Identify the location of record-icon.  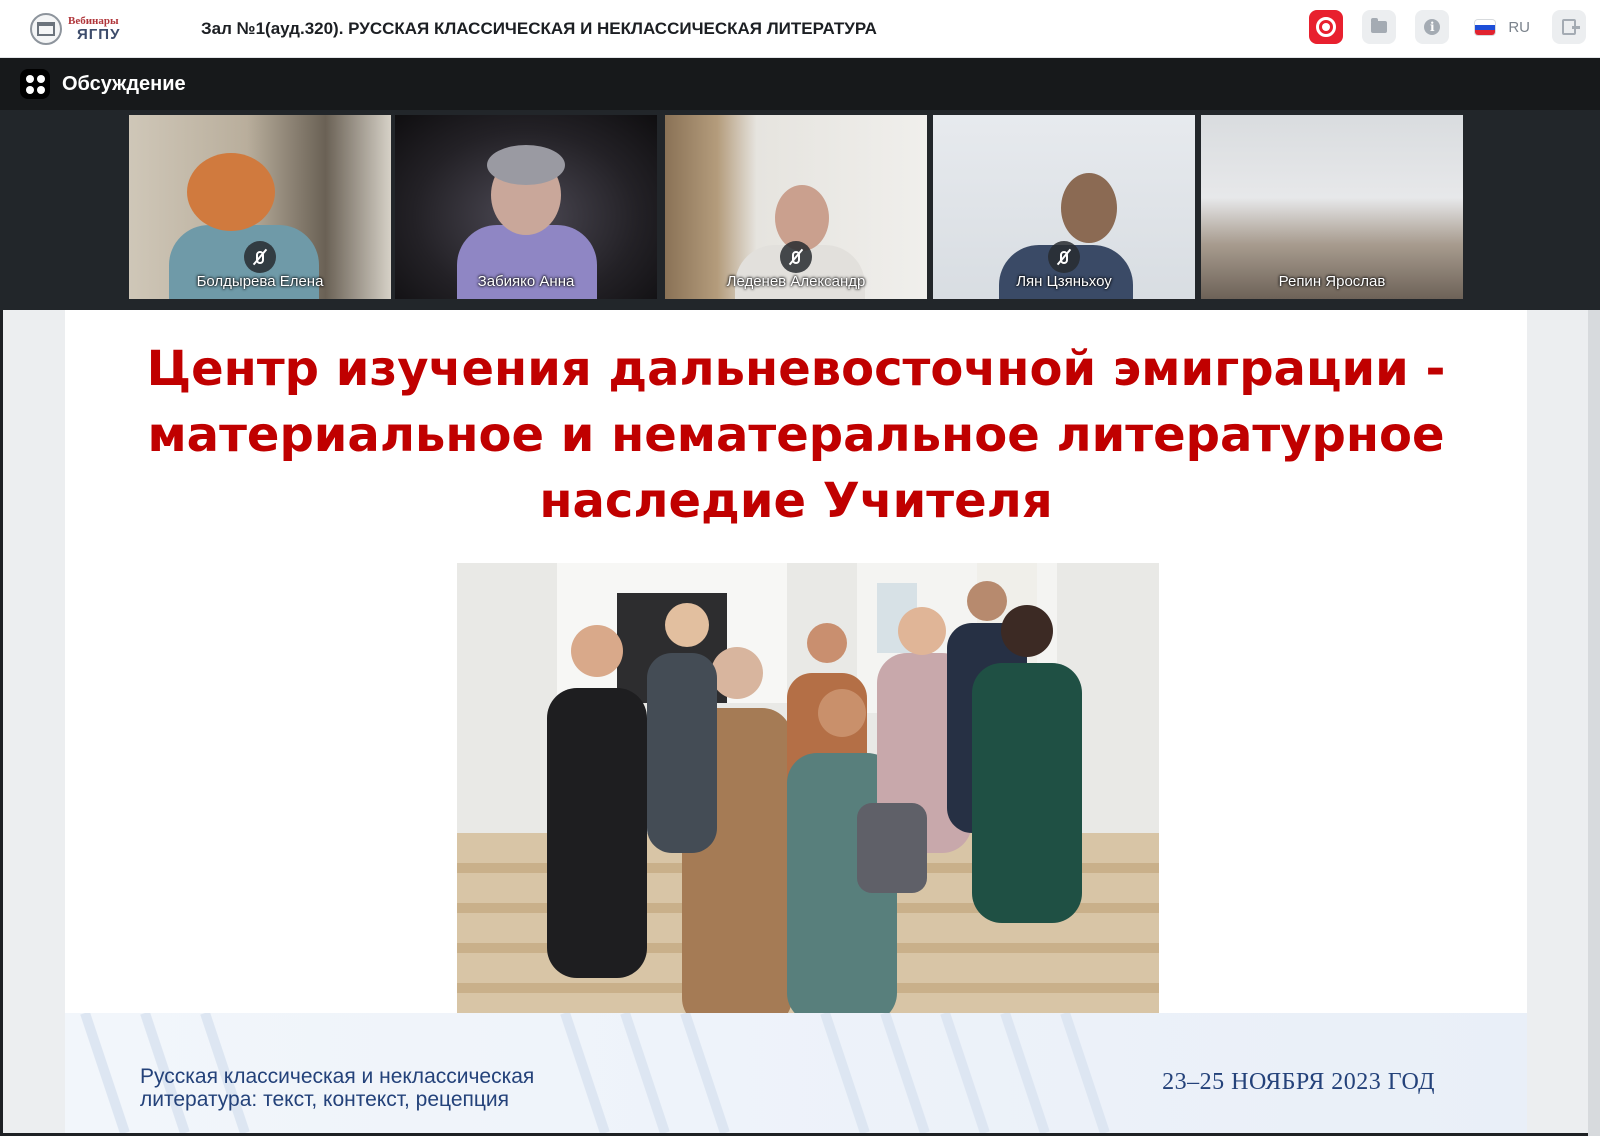
(1326, 27).